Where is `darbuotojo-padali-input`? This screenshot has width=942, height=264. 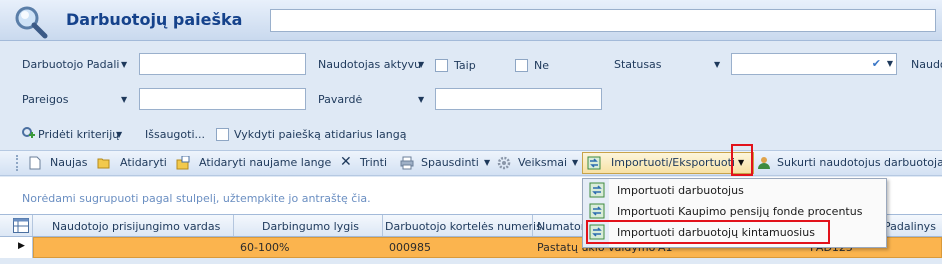
darbuotojo-padali-input is located at coordinates (222, 64).